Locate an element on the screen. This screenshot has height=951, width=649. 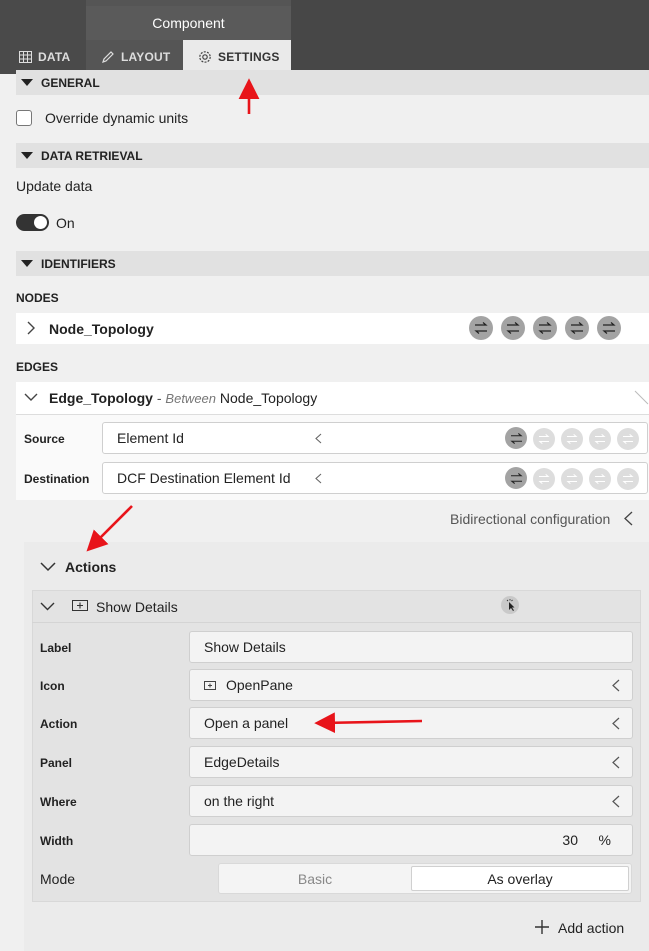
mode-segmented-control: Basic As overlay is located at coordinates (425, 878).